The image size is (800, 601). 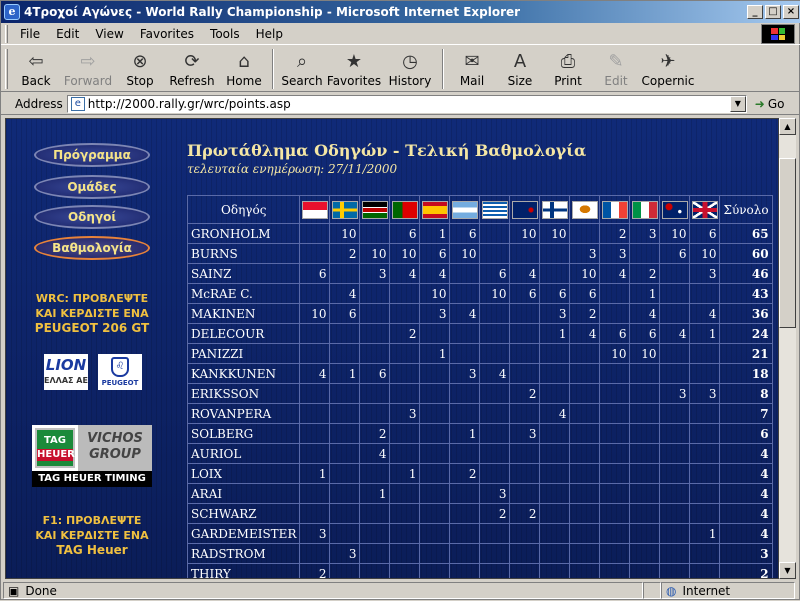 I want to click on scroll-down-icon: ▼, so click(x=787, y=570).